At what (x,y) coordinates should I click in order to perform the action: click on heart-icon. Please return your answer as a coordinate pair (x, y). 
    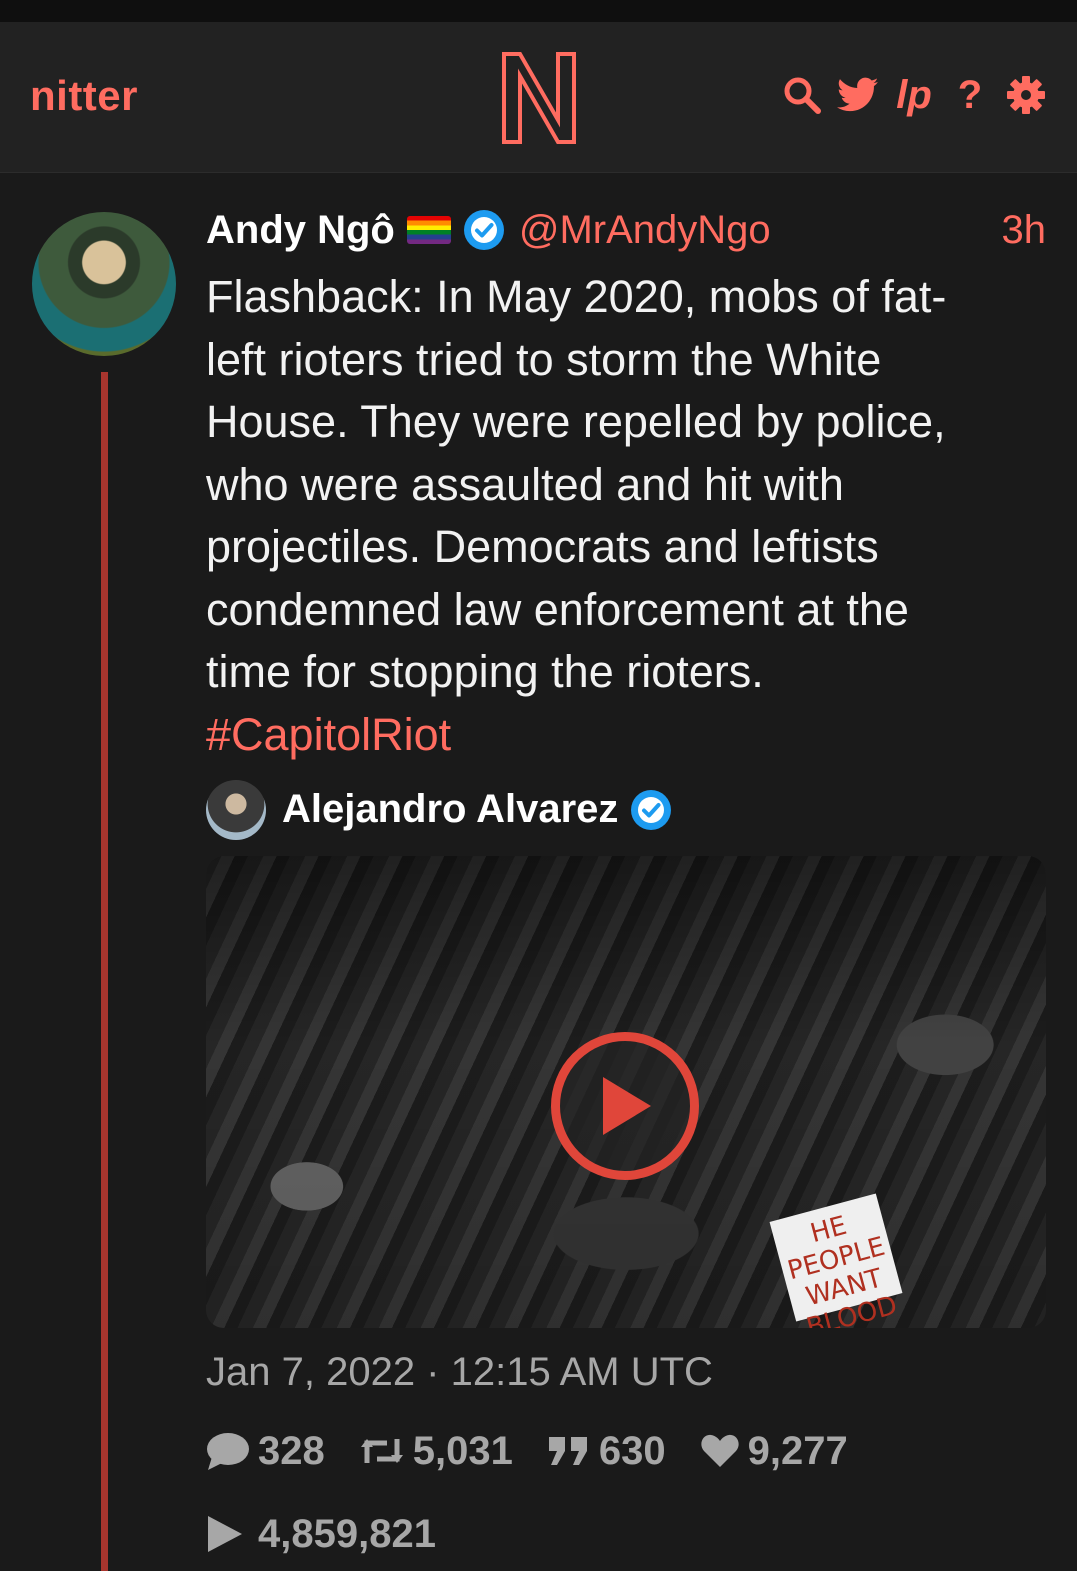
    Looking at the image, I should click on (719, 1450).